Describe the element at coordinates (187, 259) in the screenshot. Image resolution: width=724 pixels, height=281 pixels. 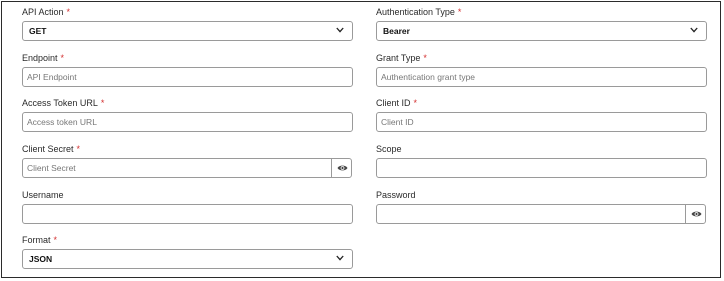
I see `format-select: JSON` at that location.